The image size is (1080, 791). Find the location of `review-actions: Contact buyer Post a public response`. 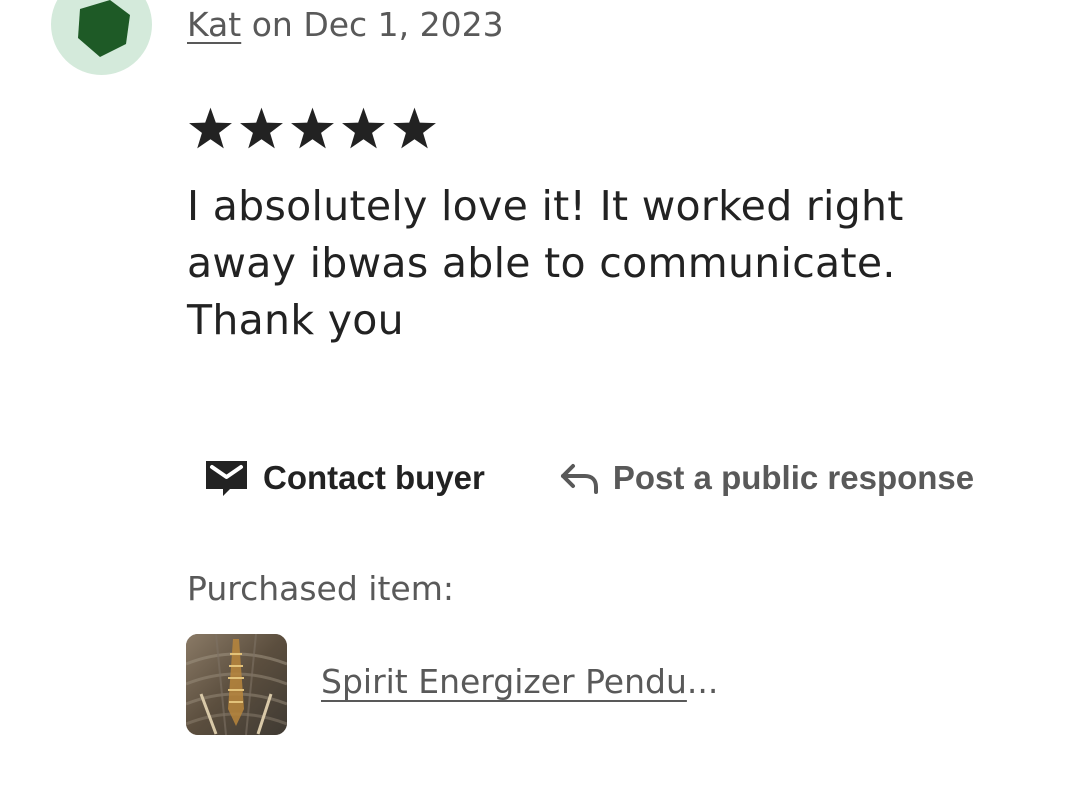

review-actions: Contact buyer Post a public response is located at coordinates (589, 478).